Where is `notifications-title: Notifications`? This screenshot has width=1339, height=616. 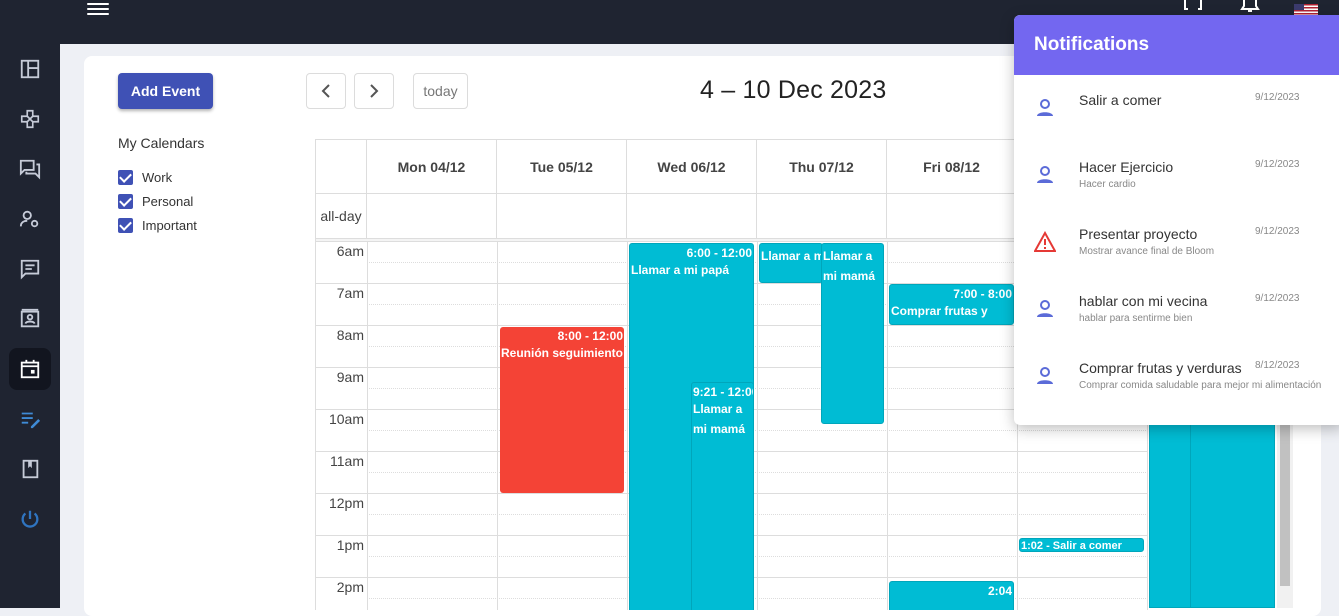 notifications-title: Notifications is located at coordinates (1176, 45).